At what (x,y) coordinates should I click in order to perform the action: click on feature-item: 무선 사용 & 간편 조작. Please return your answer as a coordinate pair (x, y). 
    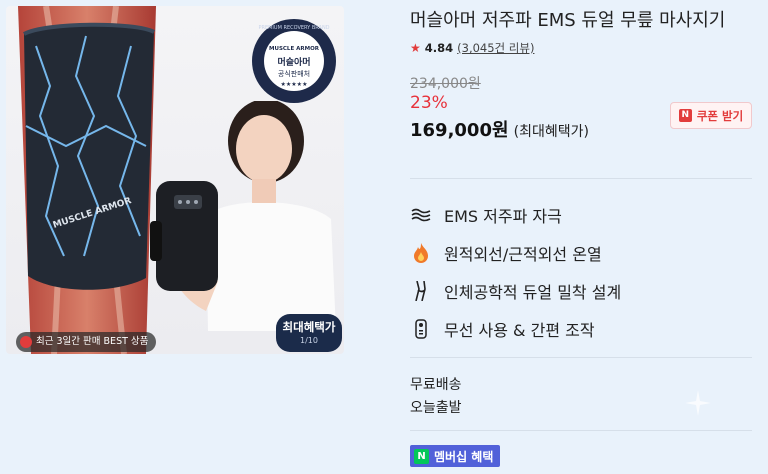
    Looking at the image, I should click on (581, 329).